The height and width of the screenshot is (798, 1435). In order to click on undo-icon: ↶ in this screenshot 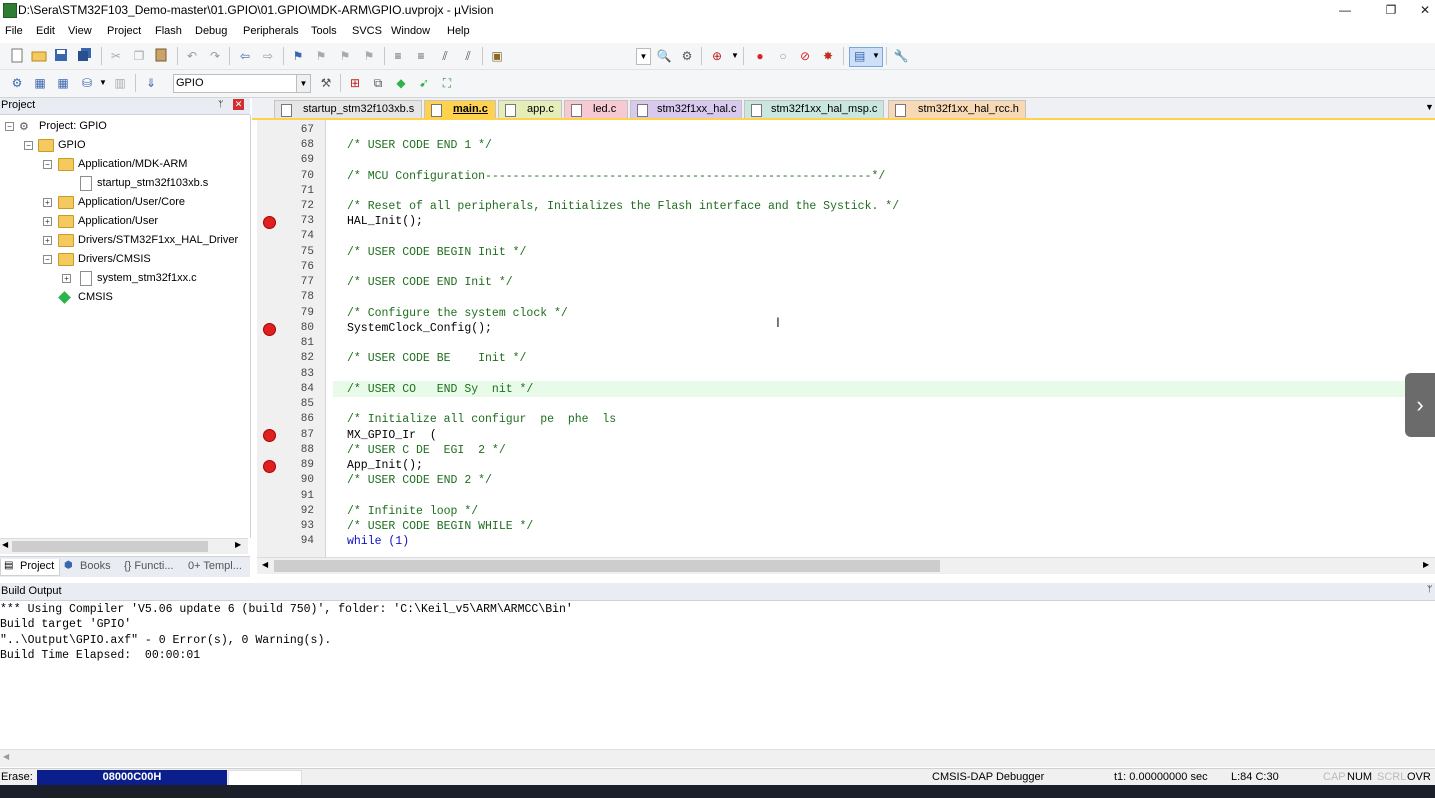, I will do `click(192, 56)`.